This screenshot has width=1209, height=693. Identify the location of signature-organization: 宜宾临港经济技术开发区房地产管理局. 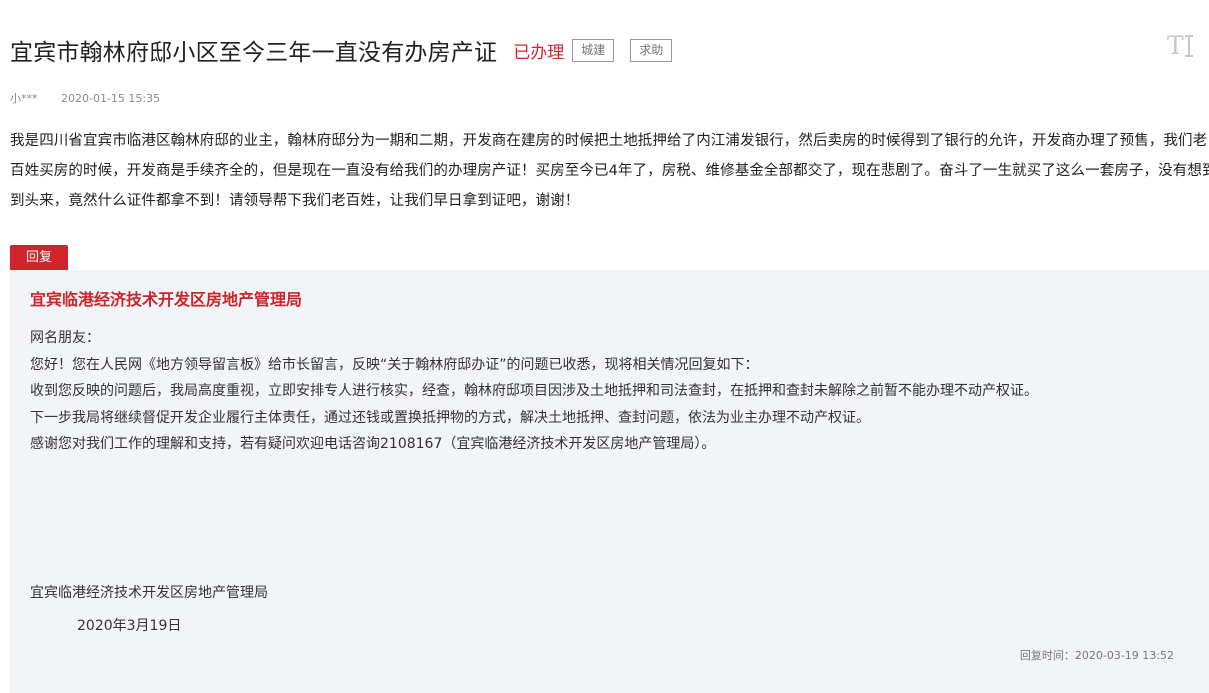
(149, 593).